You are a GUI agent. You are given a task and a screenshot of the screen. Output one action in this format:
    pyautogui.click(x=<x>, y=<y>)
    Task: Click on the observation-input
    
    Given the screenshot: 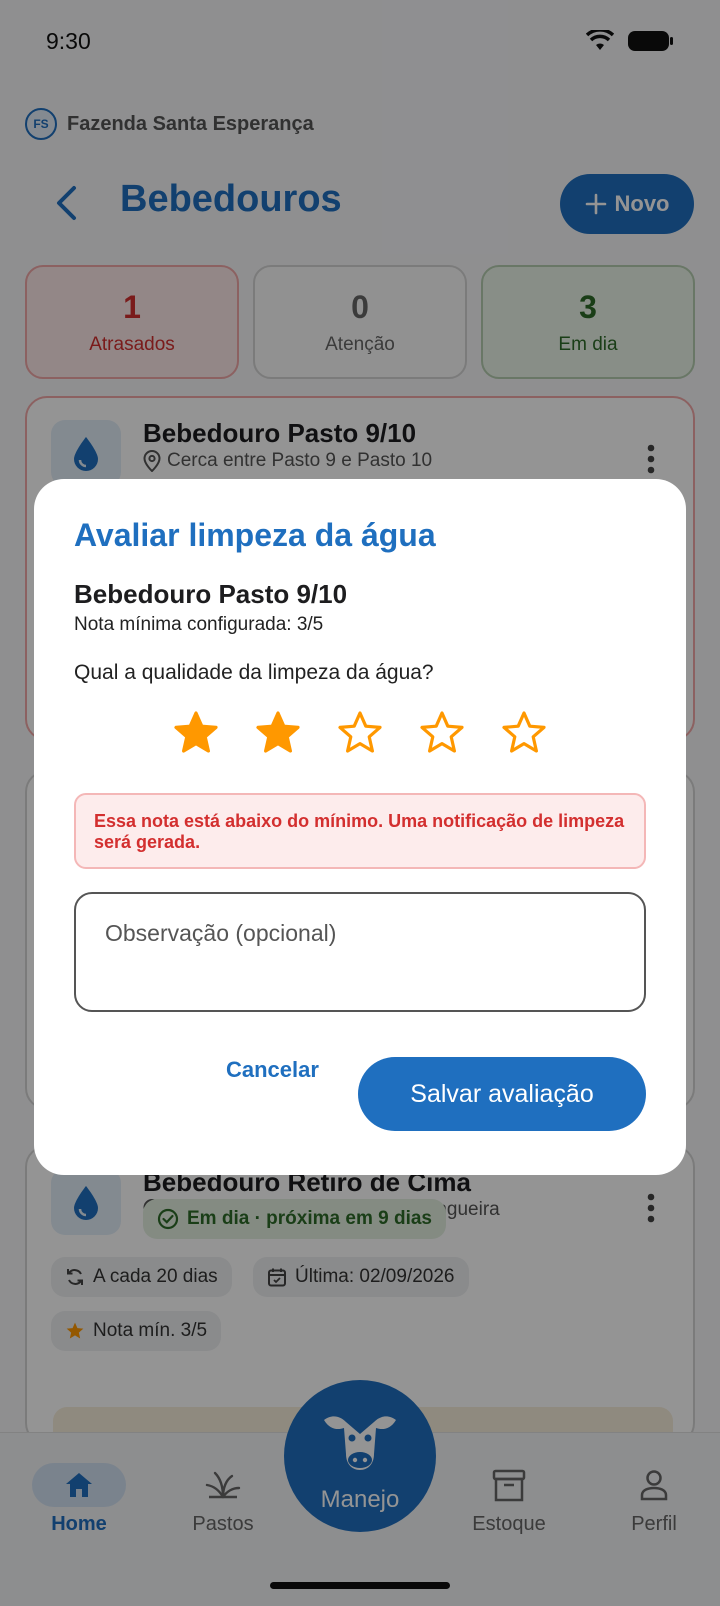 What is the action you would take?
    pyautogui.click(x=360, y=933)
    